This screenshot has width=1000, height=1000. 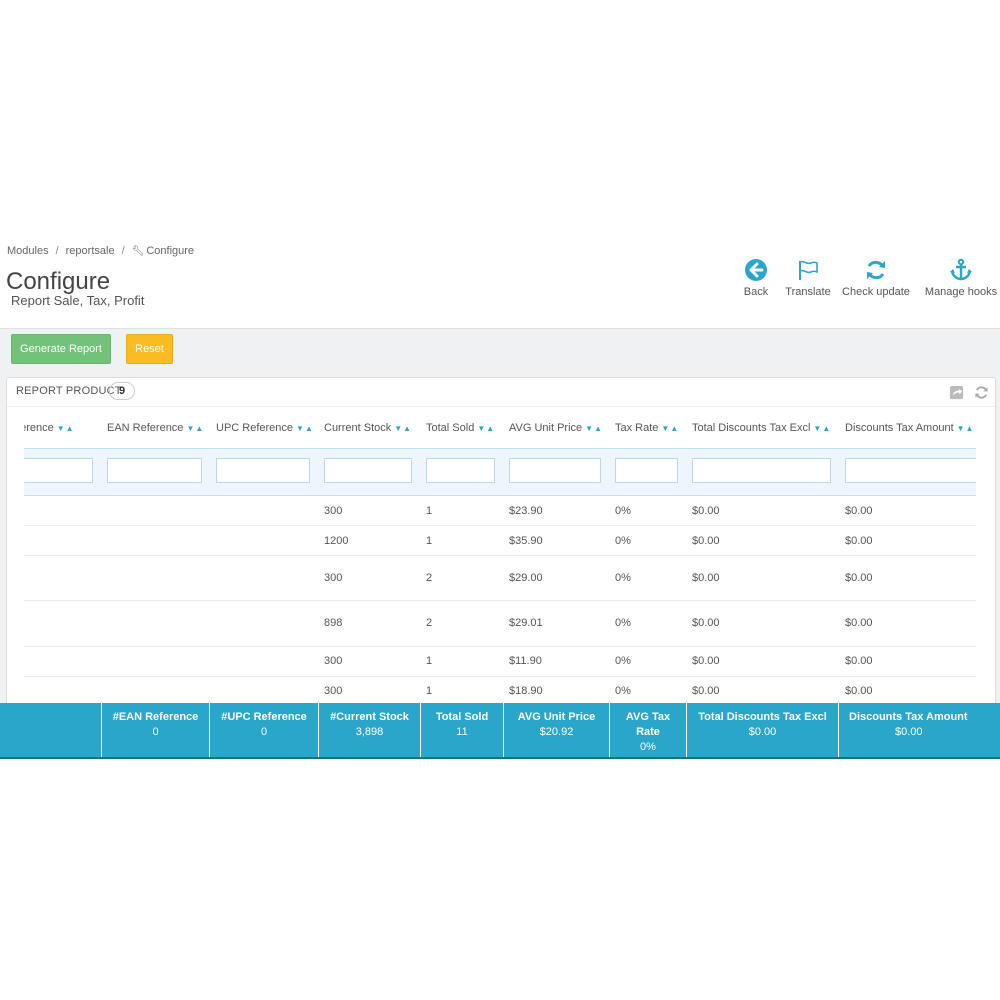 I want to click on generate-report-button: Generate Report, so click(x=61, y=349).